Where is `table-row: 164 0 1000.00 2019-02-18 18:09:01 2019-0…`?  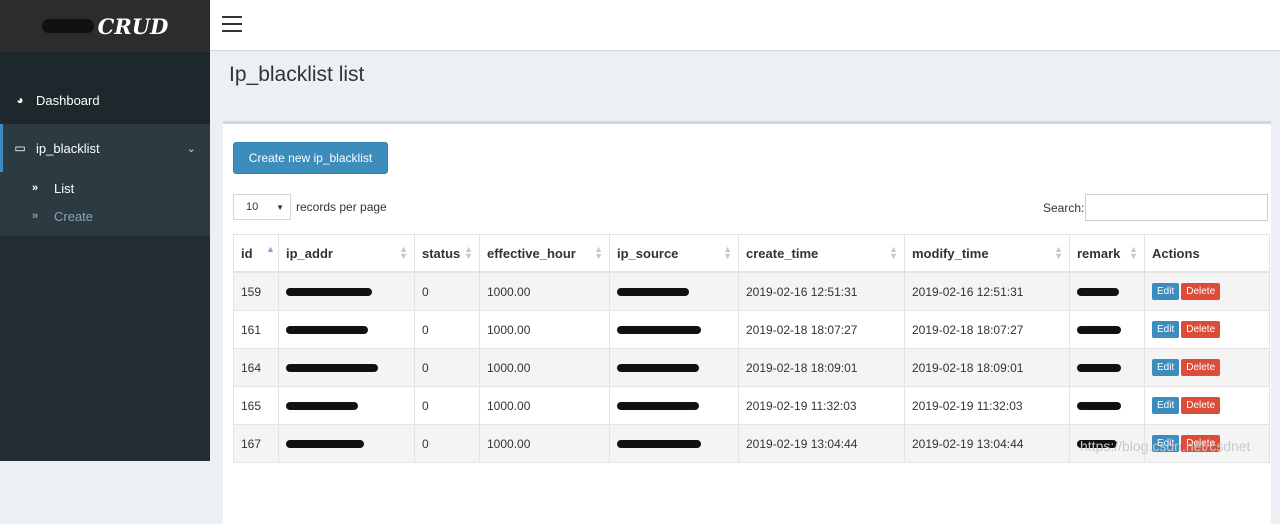 table-row: 164 0 1000.00 2019-02-18 18:09:01 2019-0… is located at coordinates (751, 367).